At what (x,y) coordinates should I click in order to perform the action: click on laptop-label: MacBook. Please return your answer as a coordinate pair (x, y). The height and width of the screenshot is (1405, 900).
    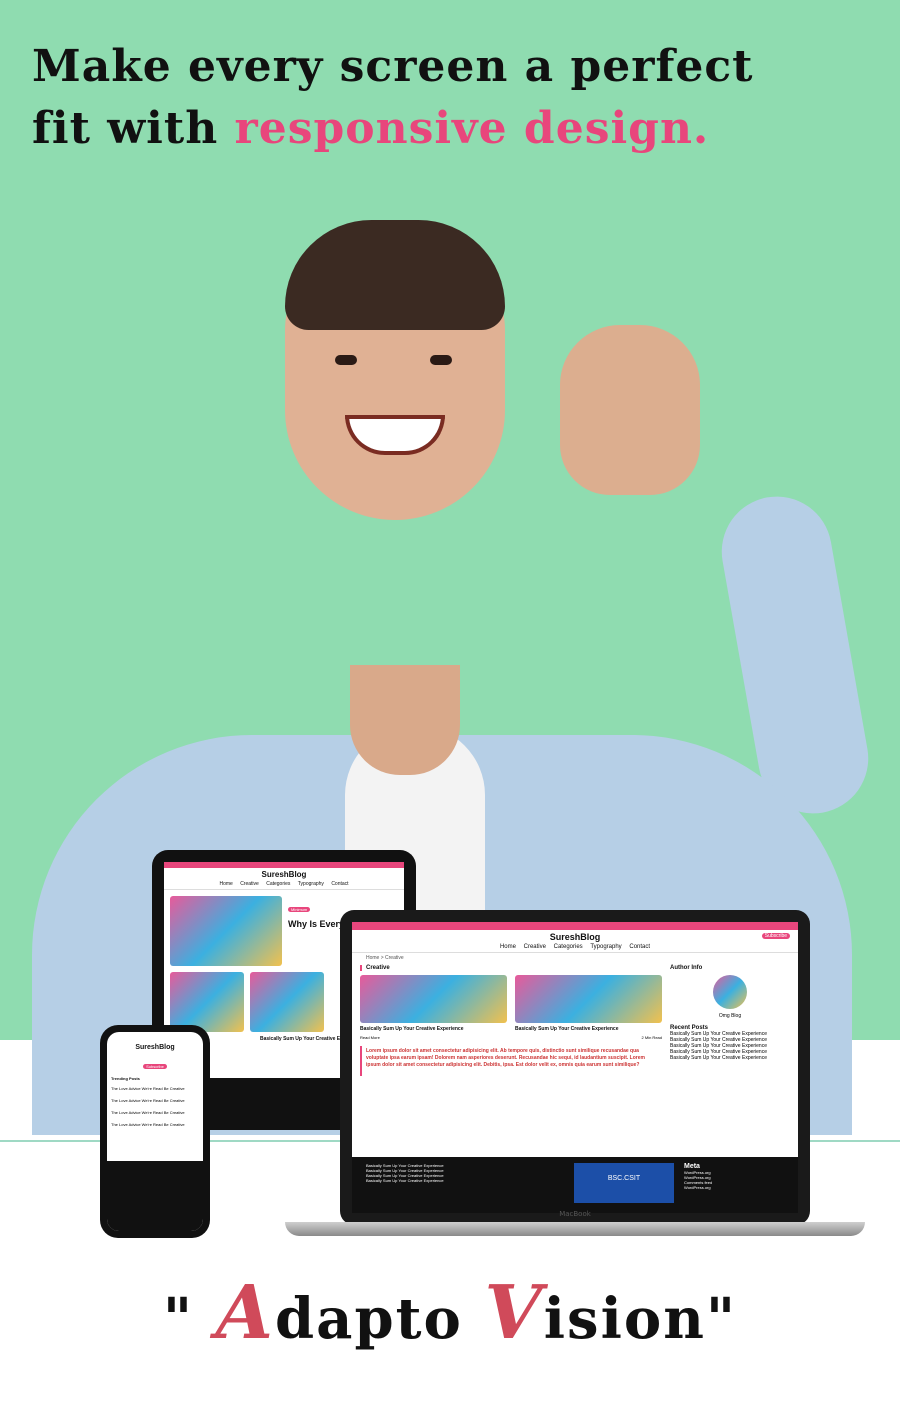
    Looking at the image, I should click on (575, 1214).